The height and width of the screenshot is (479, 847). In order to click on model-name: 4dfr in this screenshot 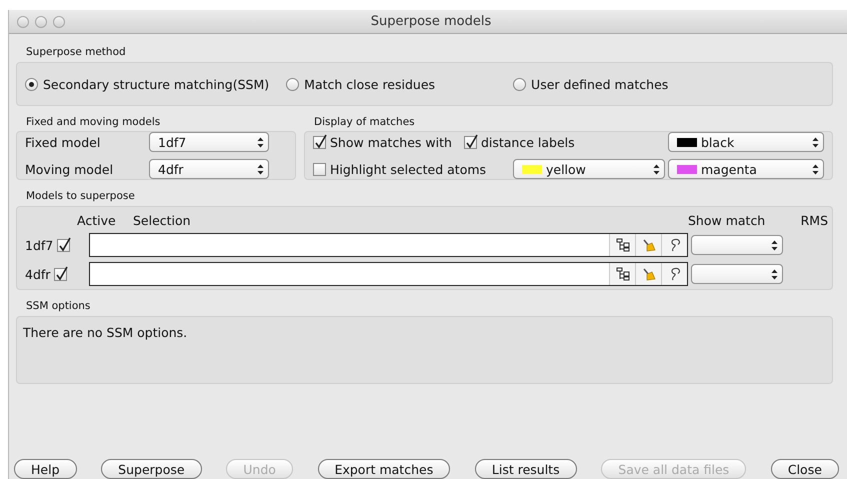, I will do `click(37, 274)`.